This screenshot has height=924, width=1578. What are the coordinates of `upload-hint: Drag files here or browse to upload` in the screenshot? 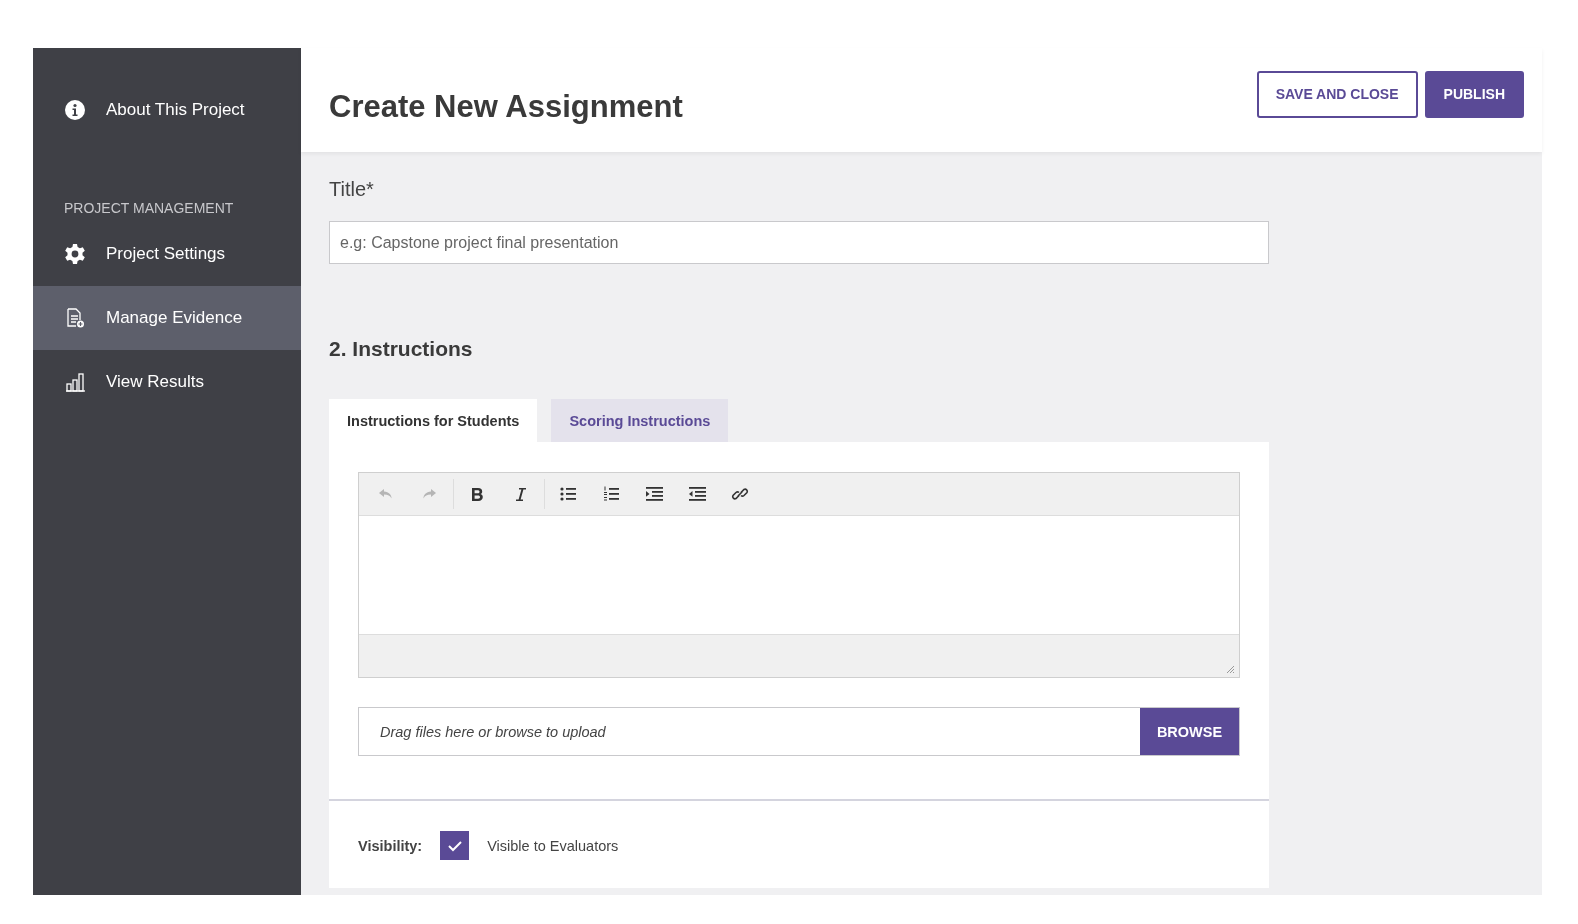 It's located at (493, 732).